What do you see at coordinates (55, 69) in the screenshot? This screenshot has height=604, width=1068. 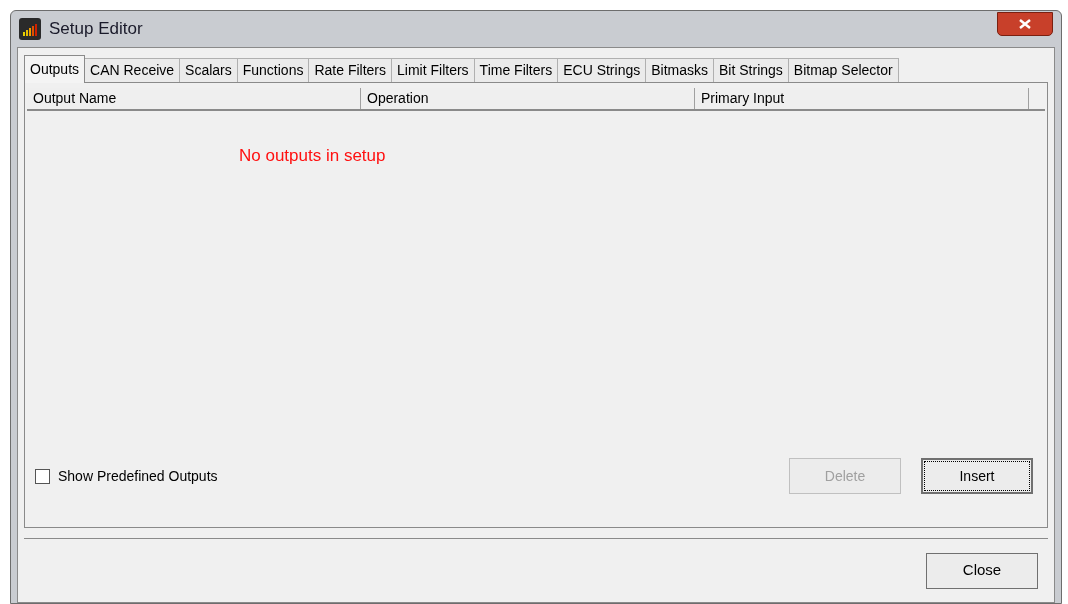 I see `tab: Outputs` at bounding box center [55, 69].